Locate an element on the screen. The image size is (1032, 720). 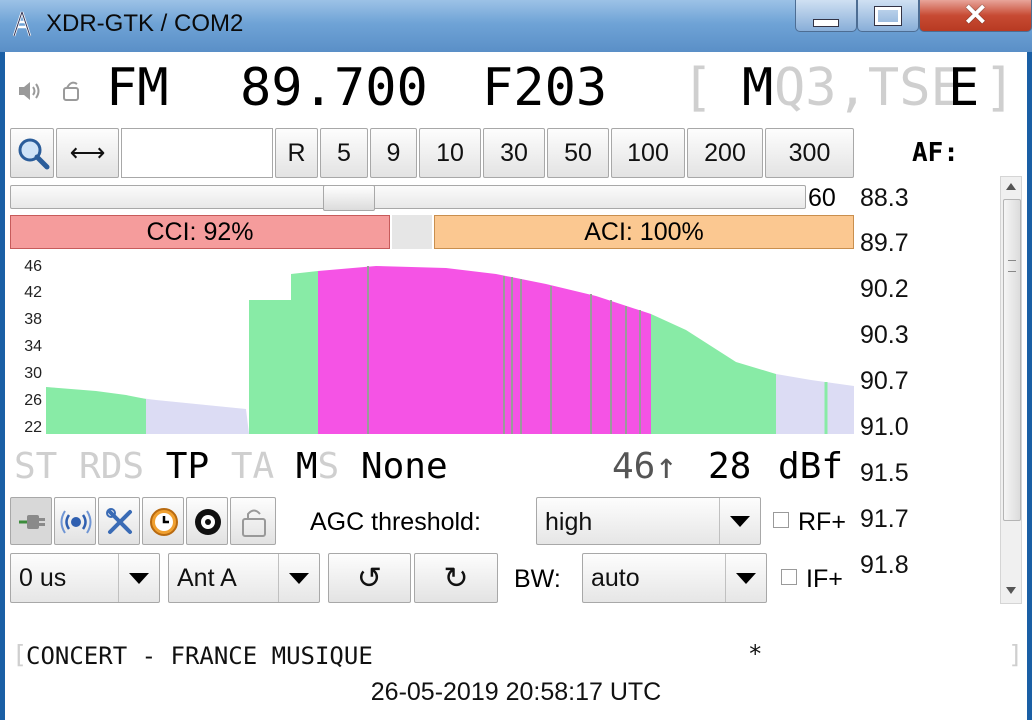
record-icon is located at coordinates (208, 522).